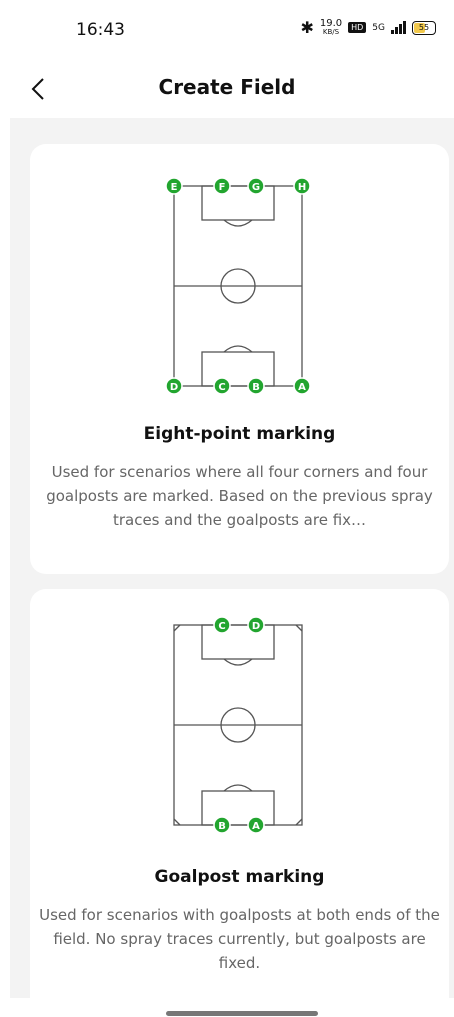 This screenshot has height=1017, width=454. I want to click on svg-text: H, so click(302, 187).